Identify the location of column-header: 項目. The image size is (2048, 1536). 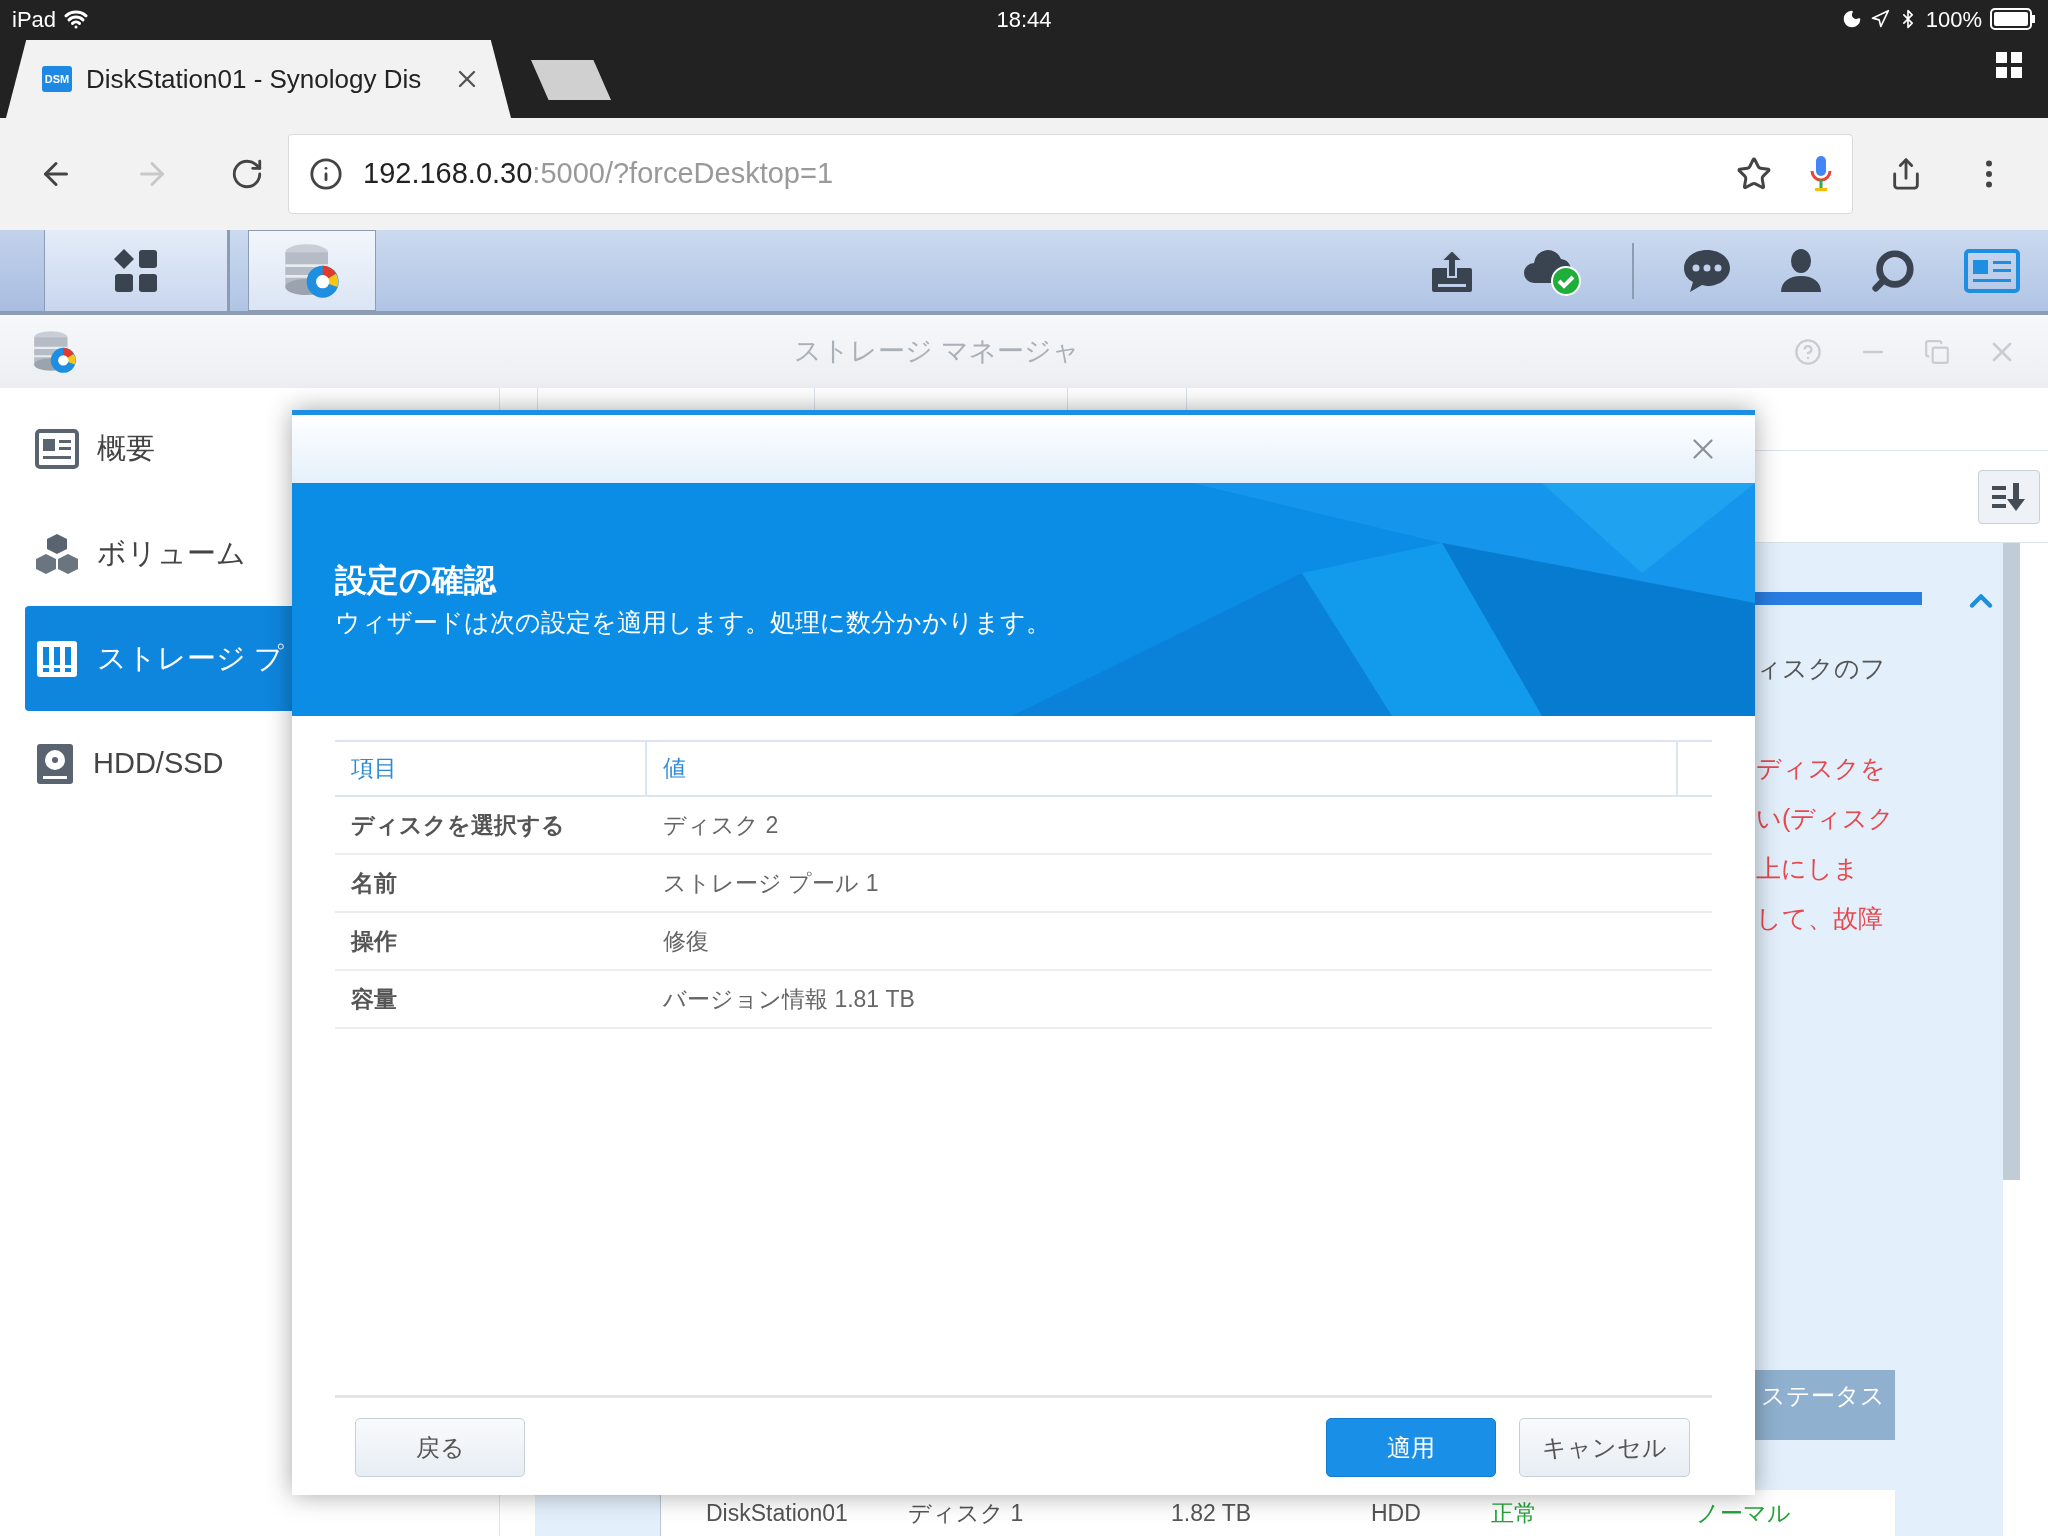
(491, 768).